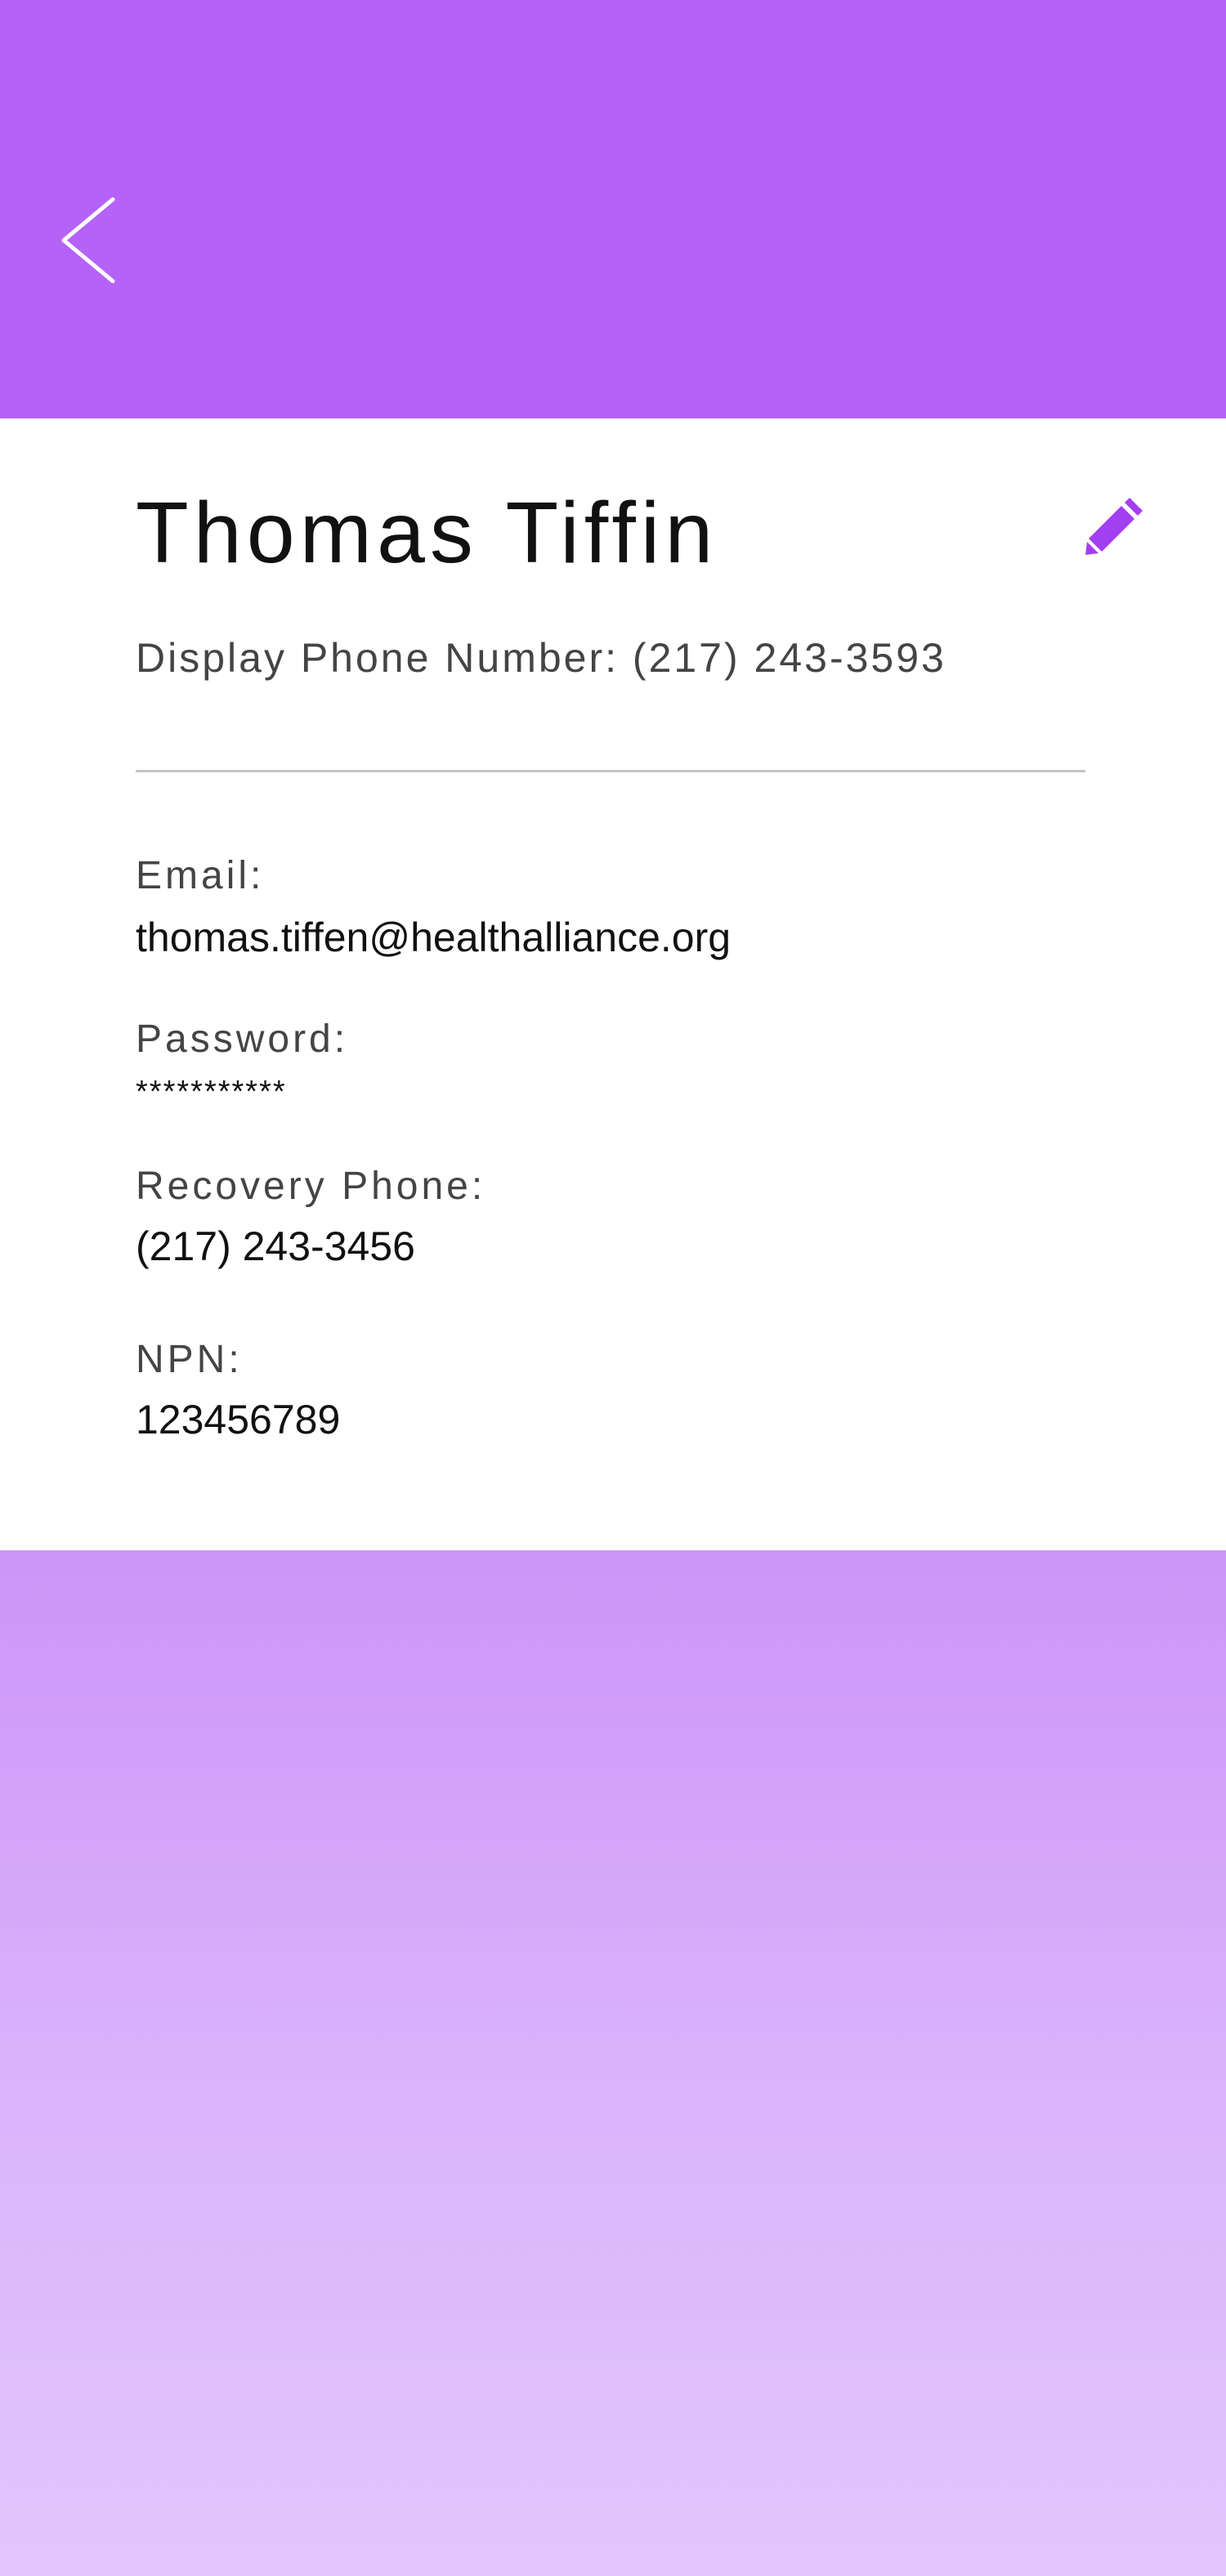  I want to click on password-label: Password:, so click(242, 1039).